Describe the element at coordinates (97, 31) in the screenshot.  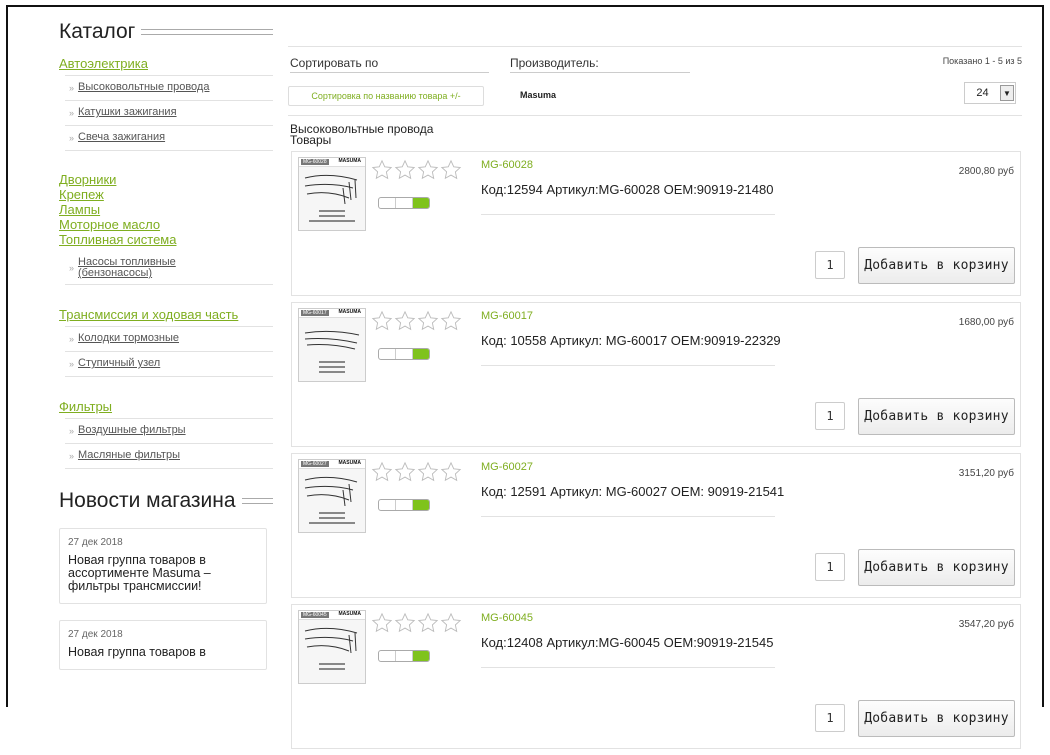
I see `catalog-title: Каталог` at that location.